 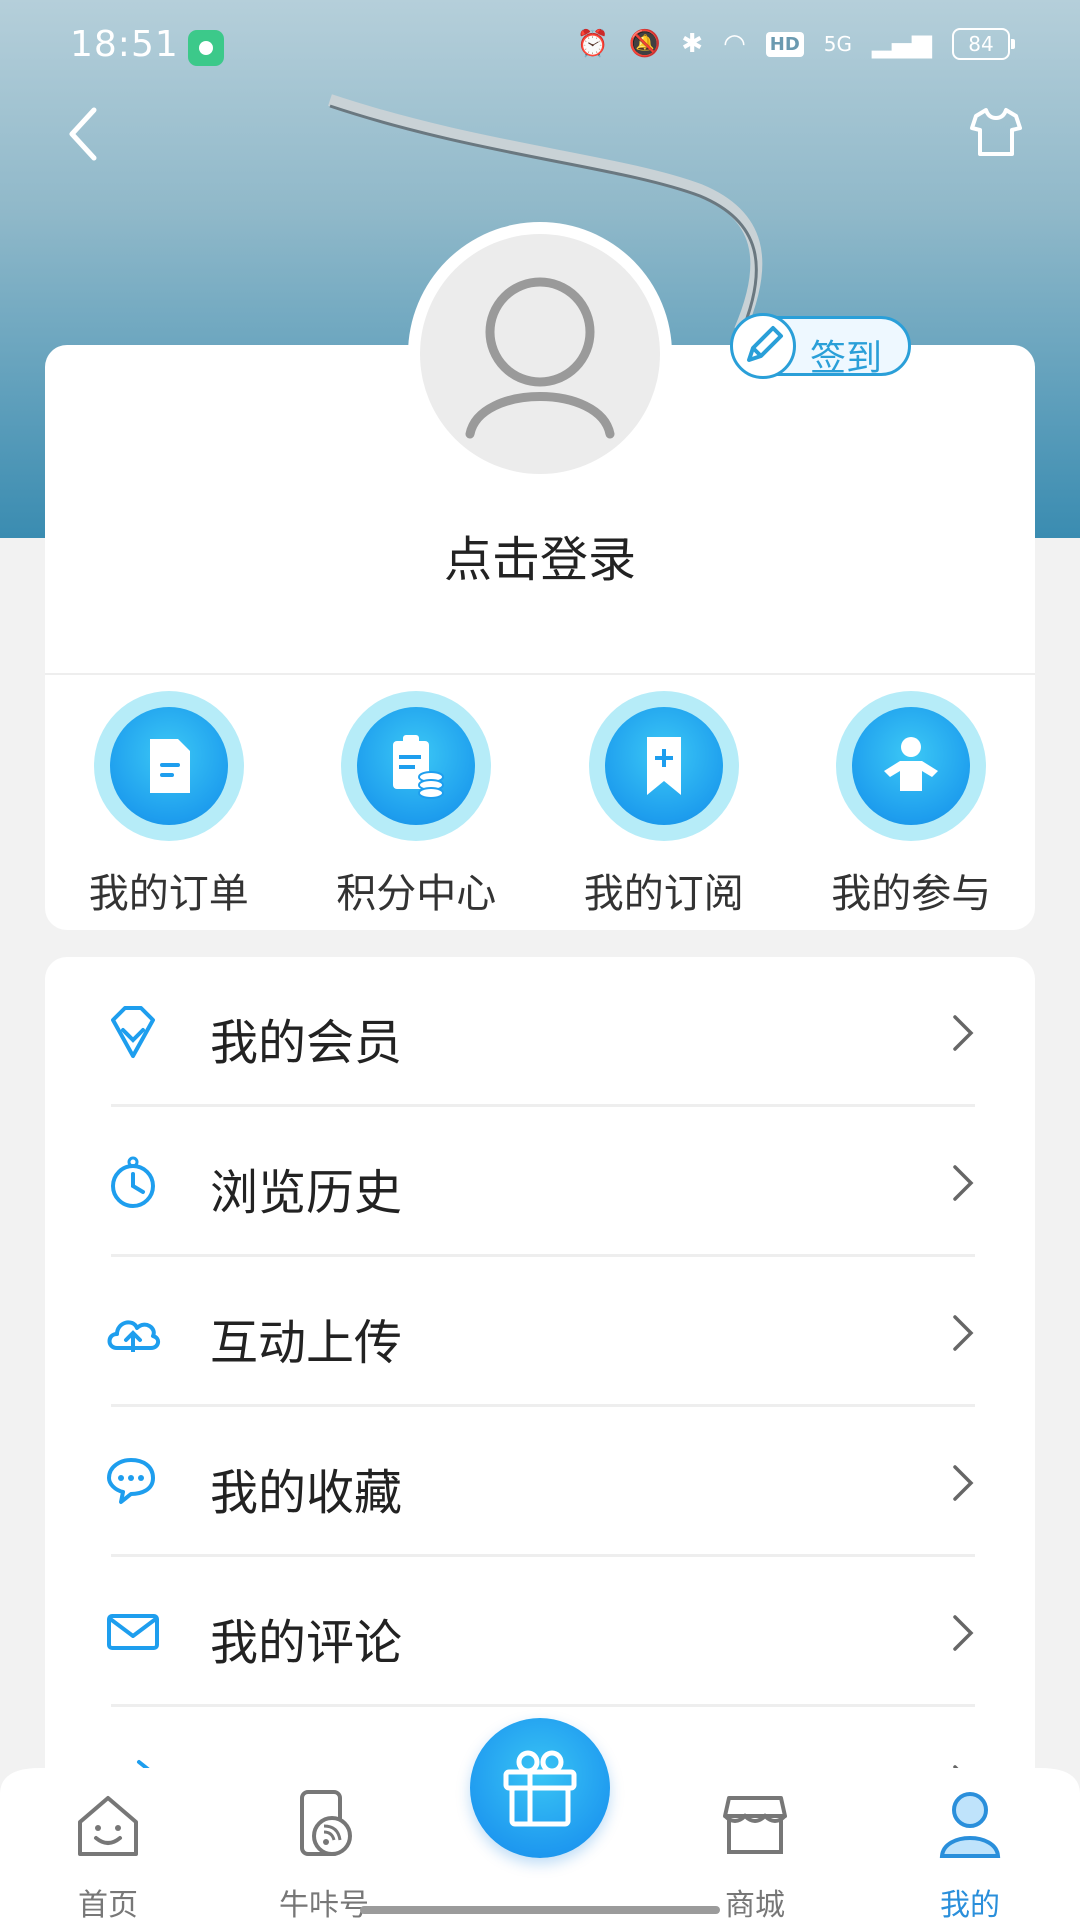 What do you see at coordinates (168, 766) in the screenshot?
I see `document-icon` at bounding box center [168, 766].